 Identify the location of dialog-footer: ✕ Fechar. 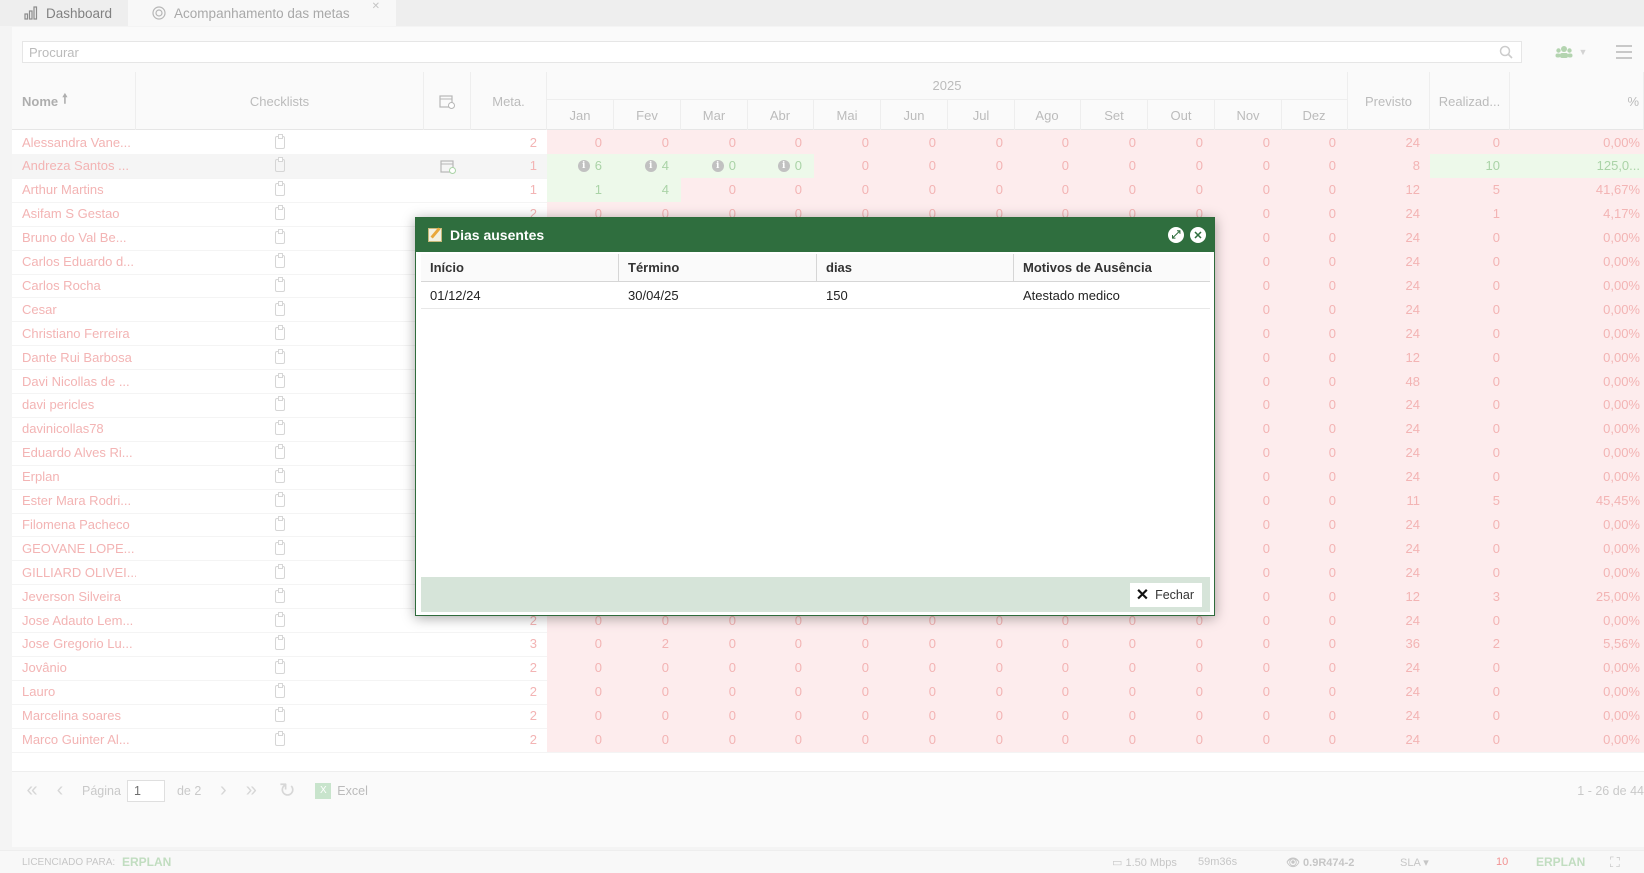
(815, 594).